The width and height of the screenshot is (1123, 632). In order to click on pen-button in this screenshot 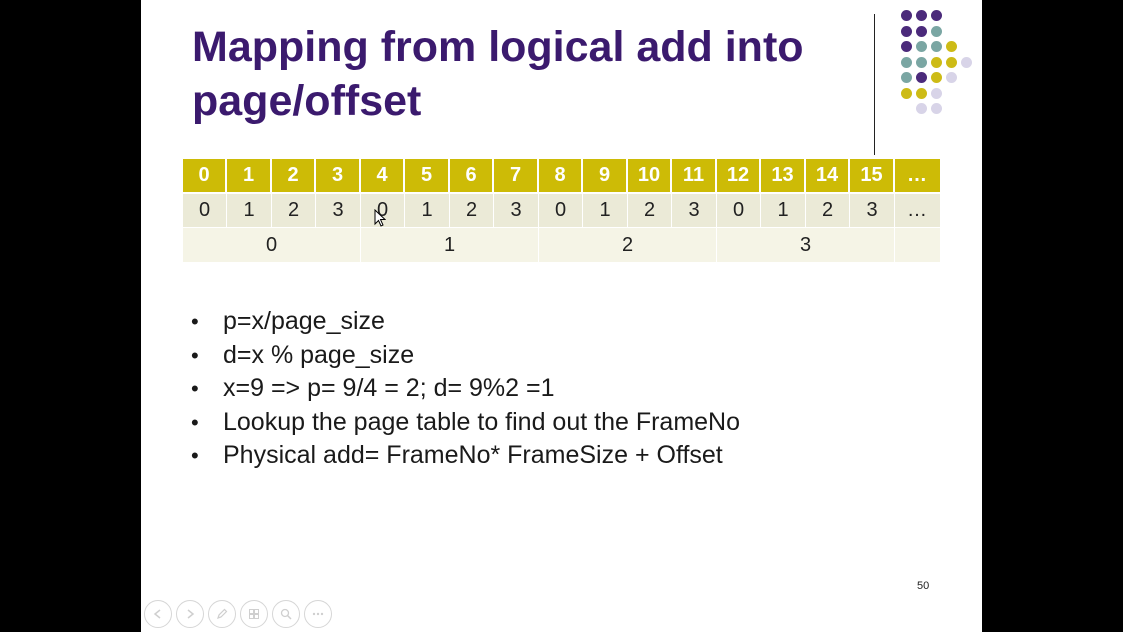, I will do `click(222, 614)`.